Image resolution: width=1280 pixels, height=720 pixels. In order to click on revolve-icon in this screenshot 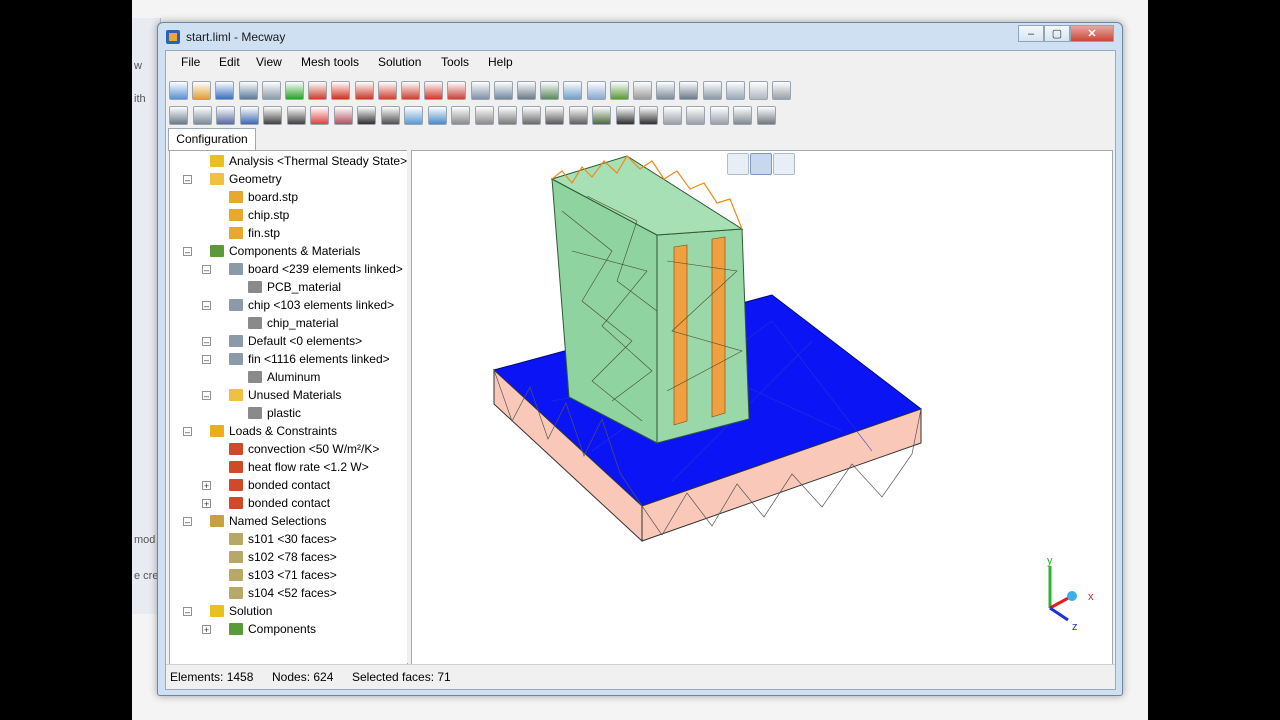, I will do `click(507, 115)`.